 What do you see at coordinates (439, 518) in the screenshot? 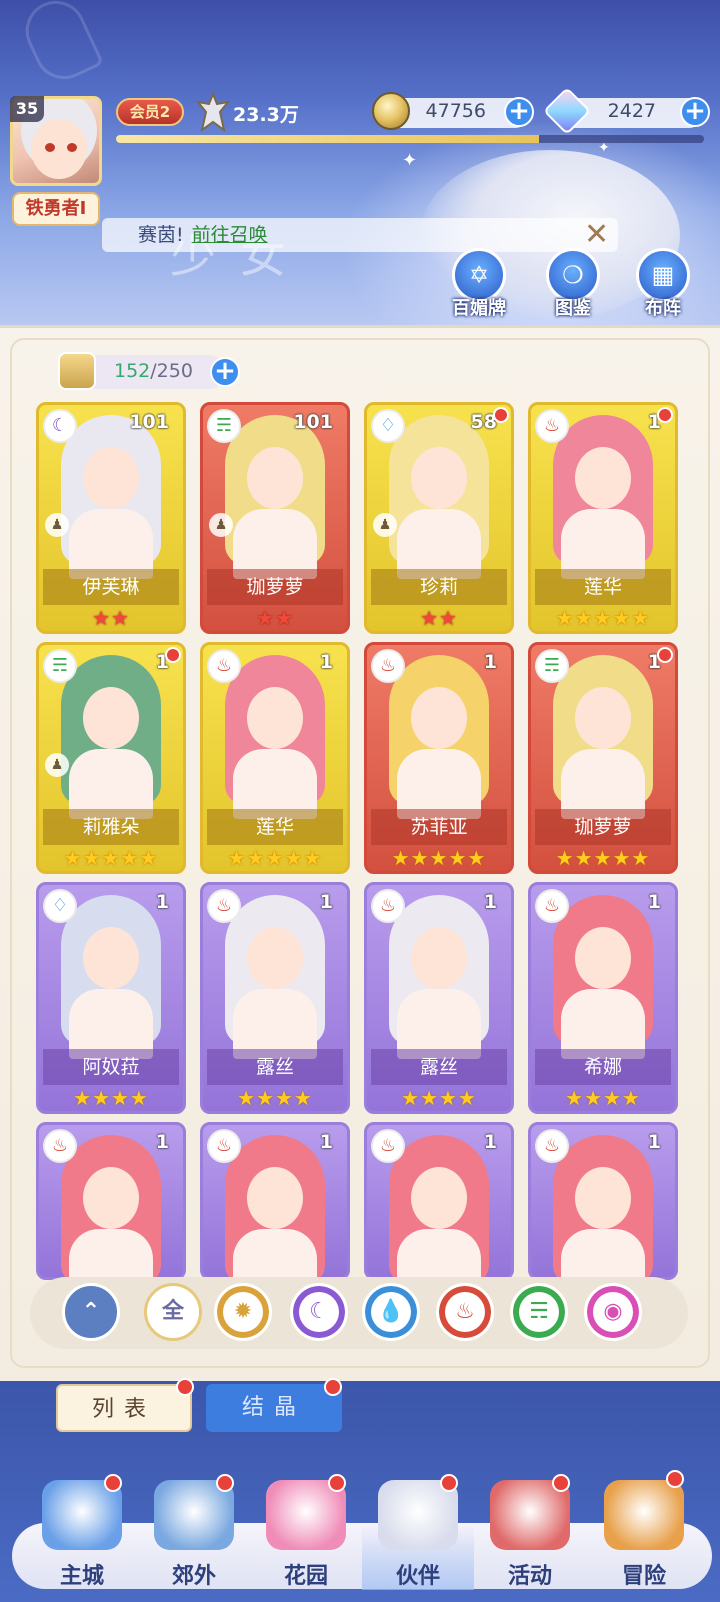
I see `partner-card: ♢ 58 ♟ 珍莉 ★★` at bounding box center [439, 518].